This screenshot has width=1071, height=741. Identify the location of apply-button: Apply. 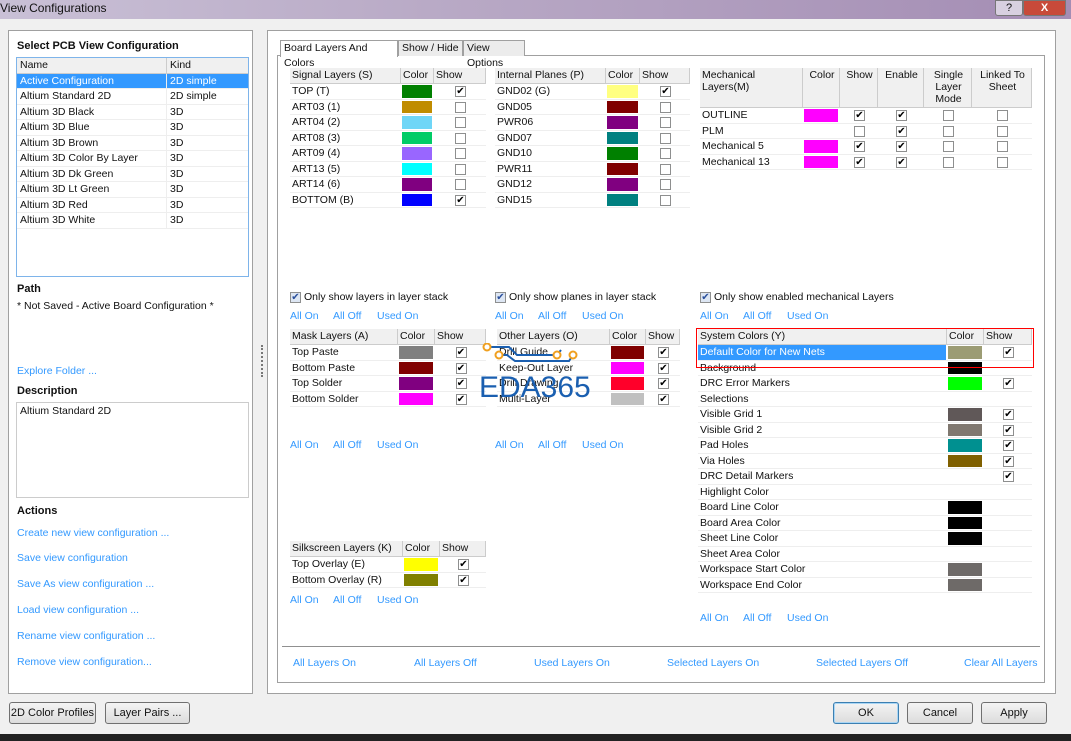
(1014, 713).